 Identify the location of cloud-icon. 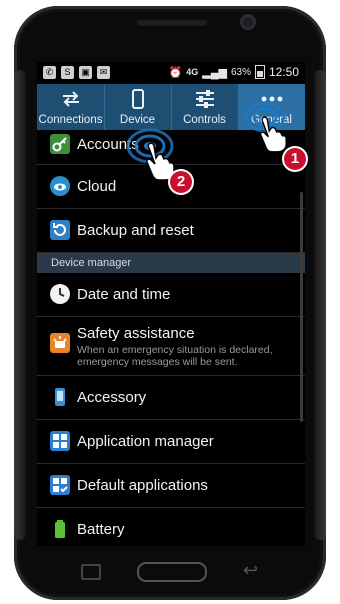
(60, 186).